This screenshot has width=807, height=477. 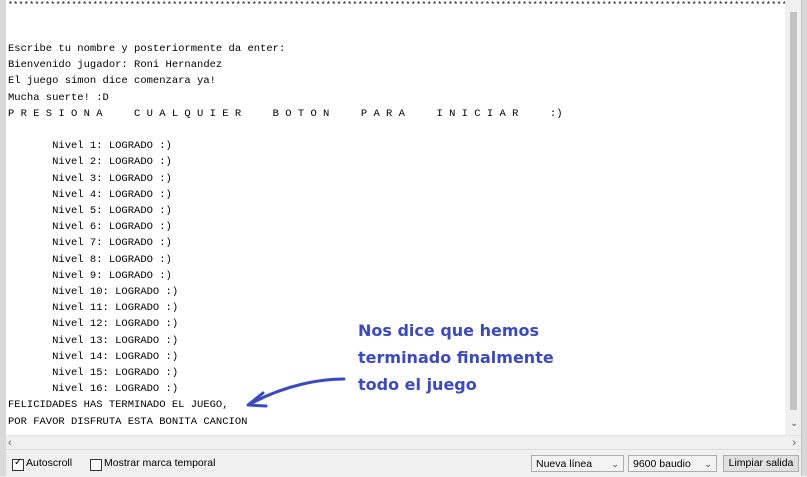 I want to click on window-right-edge, so click(x=804, y=238).